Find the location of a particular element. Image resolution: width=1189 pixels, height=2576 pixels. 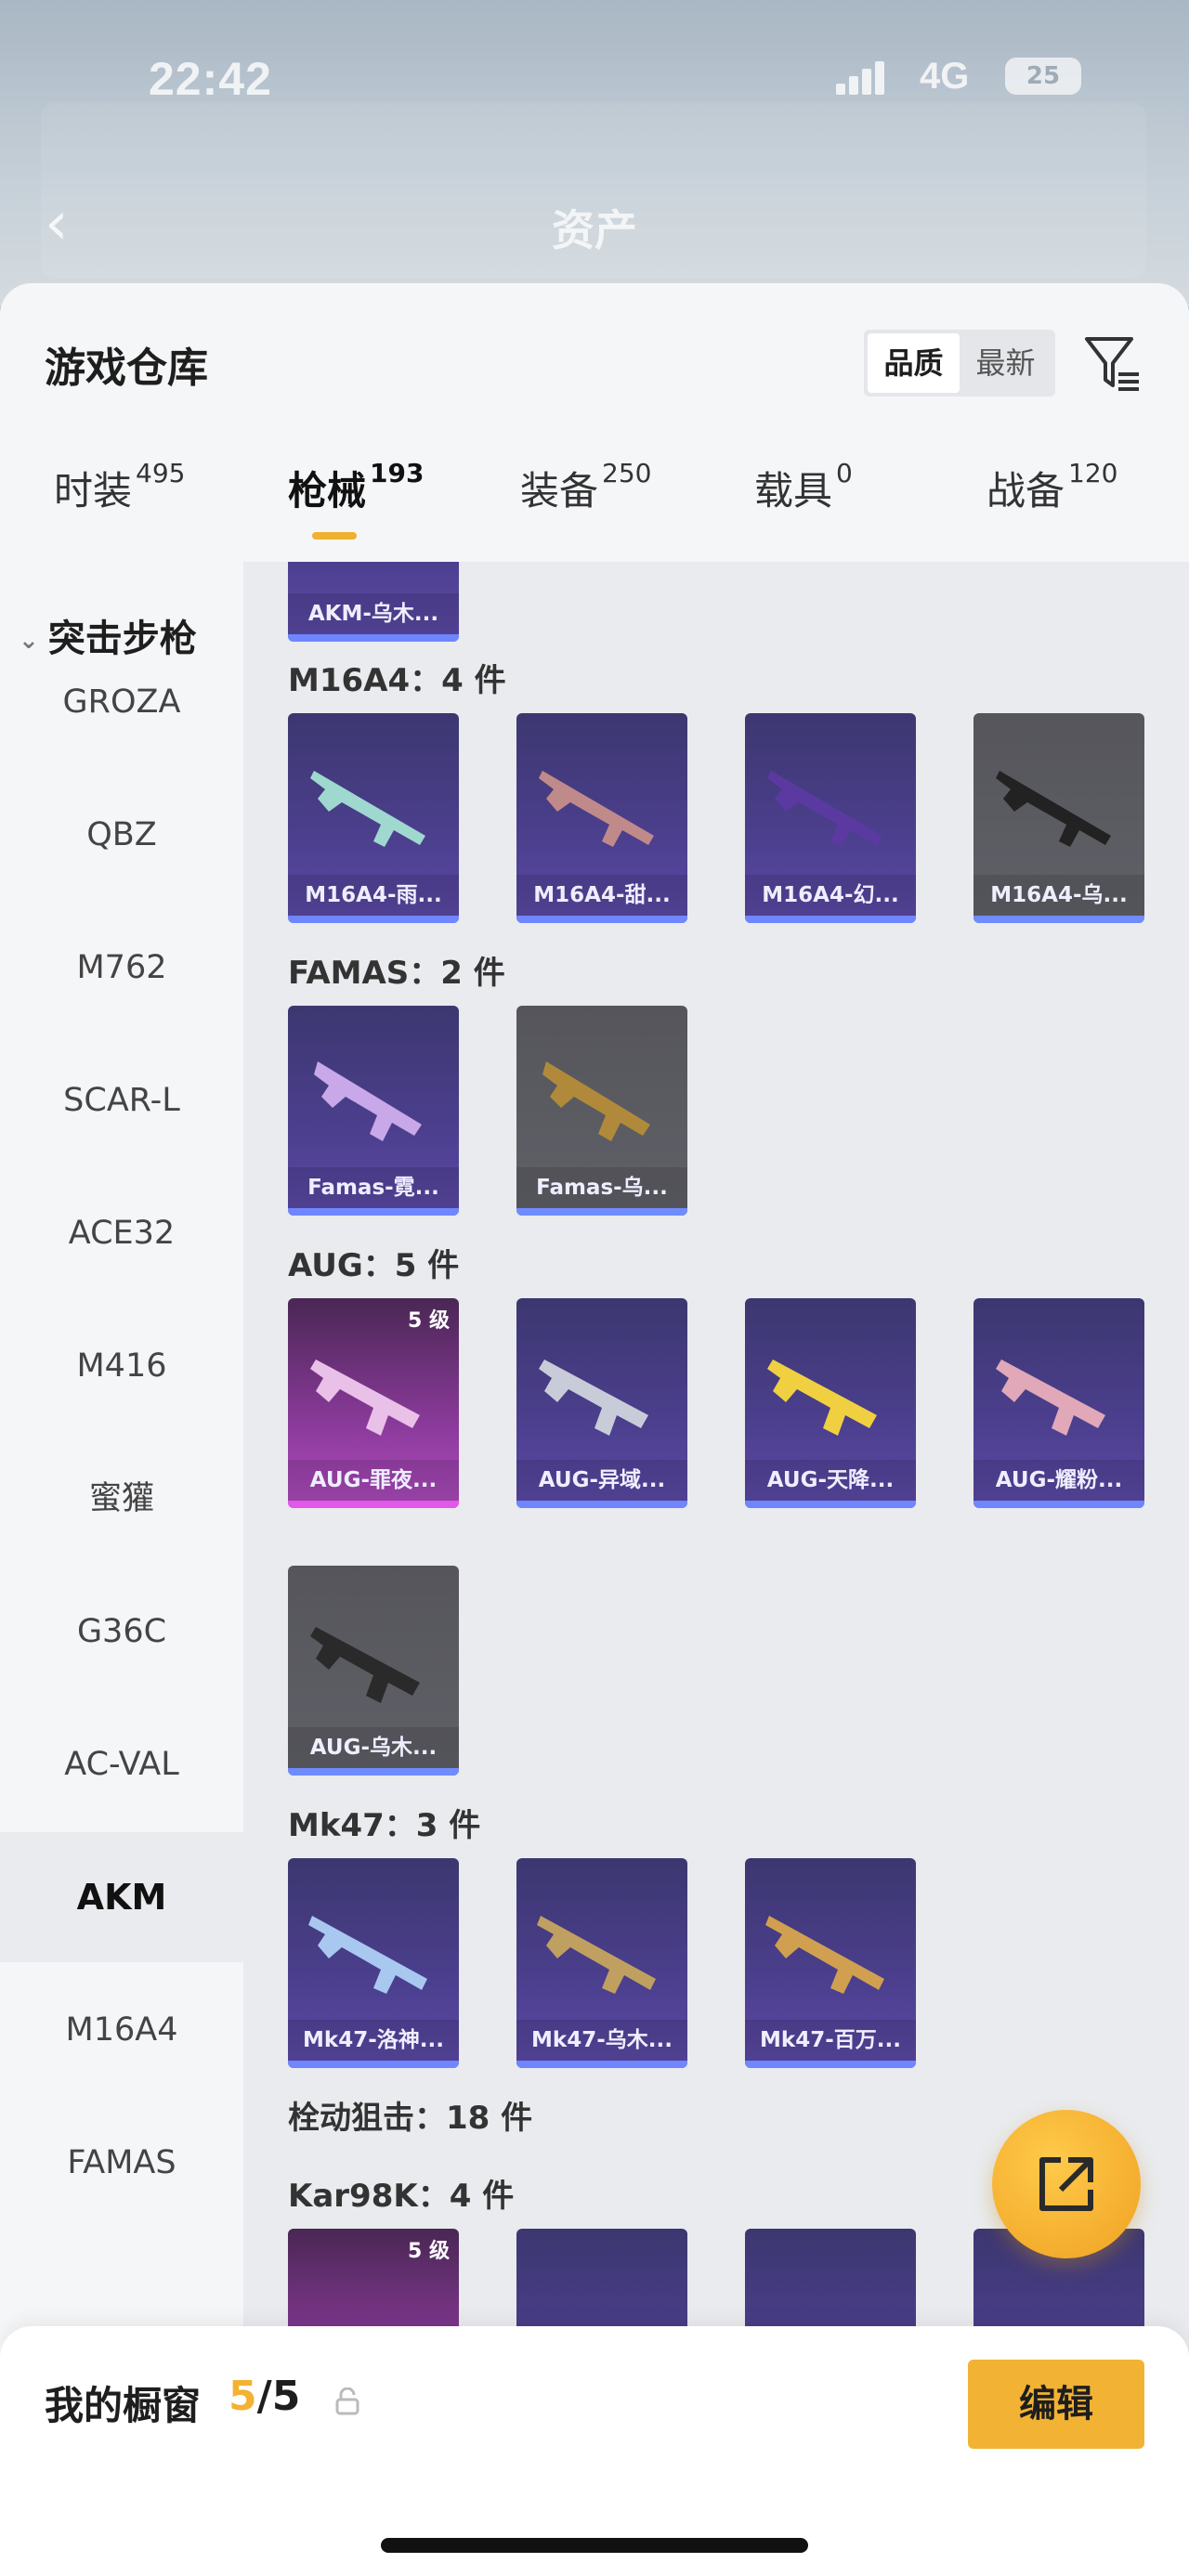

showcase-count: 5/5 is located at coordinates (264, 2397).